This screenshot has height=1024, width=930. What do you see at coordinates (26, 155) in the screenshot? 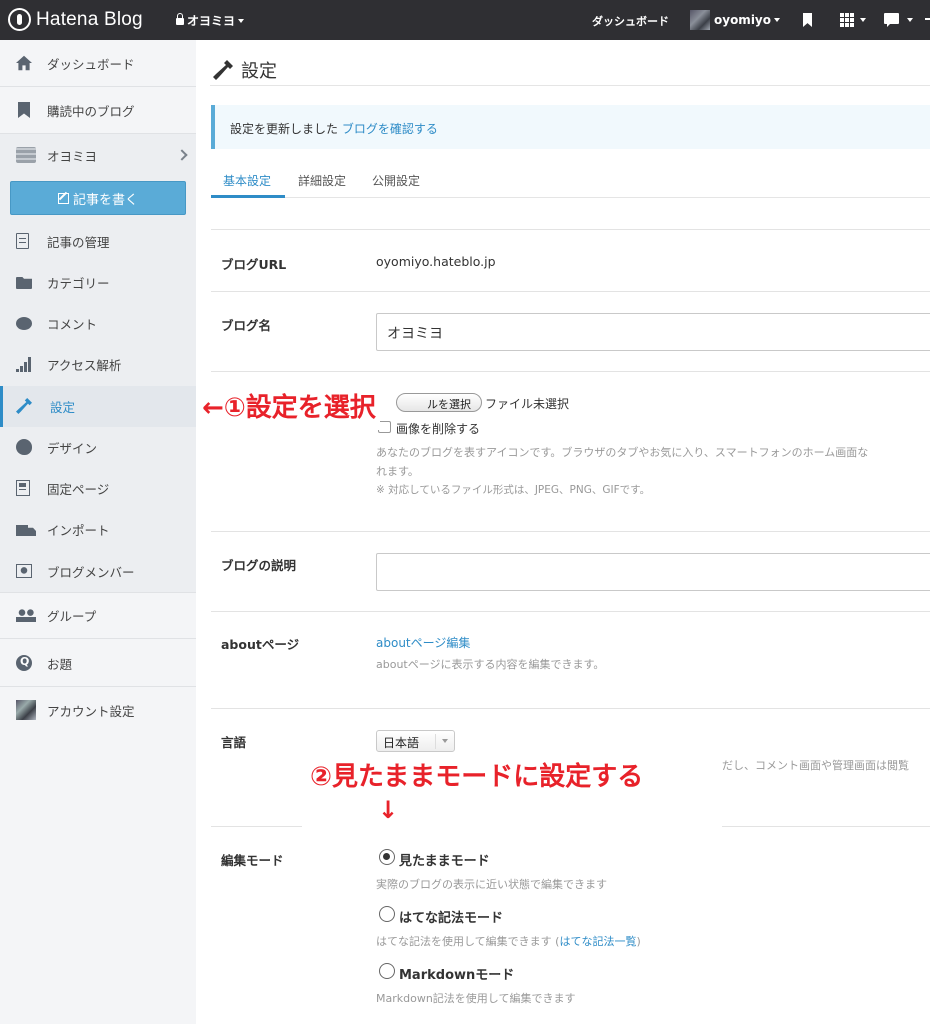
I see `blog-icon` at bounding box center [26, 155].